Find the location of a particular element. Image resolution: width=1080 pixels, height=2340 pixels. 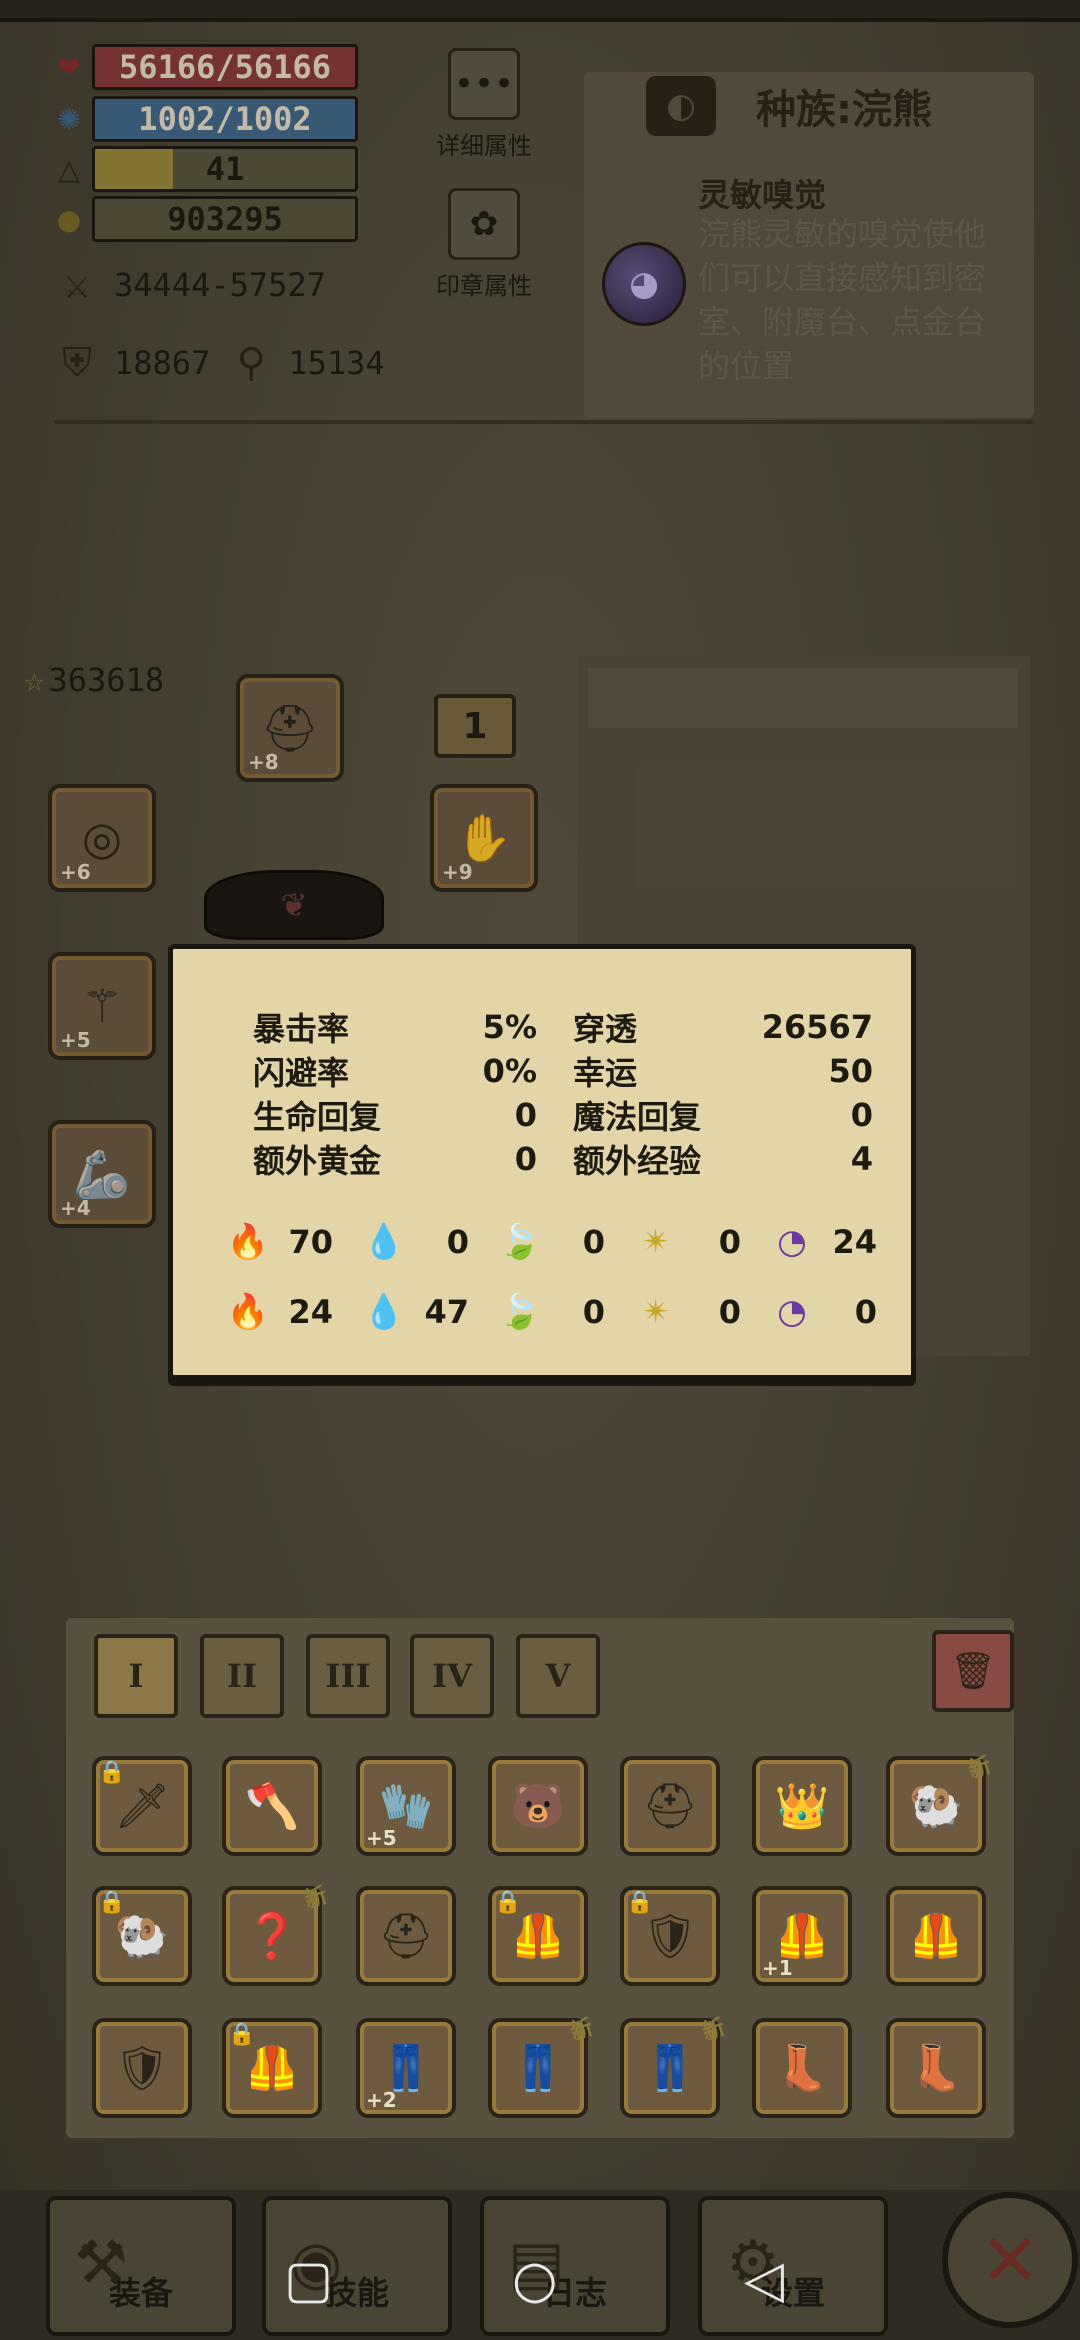

inventory-item: 👖 +2 is located at coordinates (406, 2068).